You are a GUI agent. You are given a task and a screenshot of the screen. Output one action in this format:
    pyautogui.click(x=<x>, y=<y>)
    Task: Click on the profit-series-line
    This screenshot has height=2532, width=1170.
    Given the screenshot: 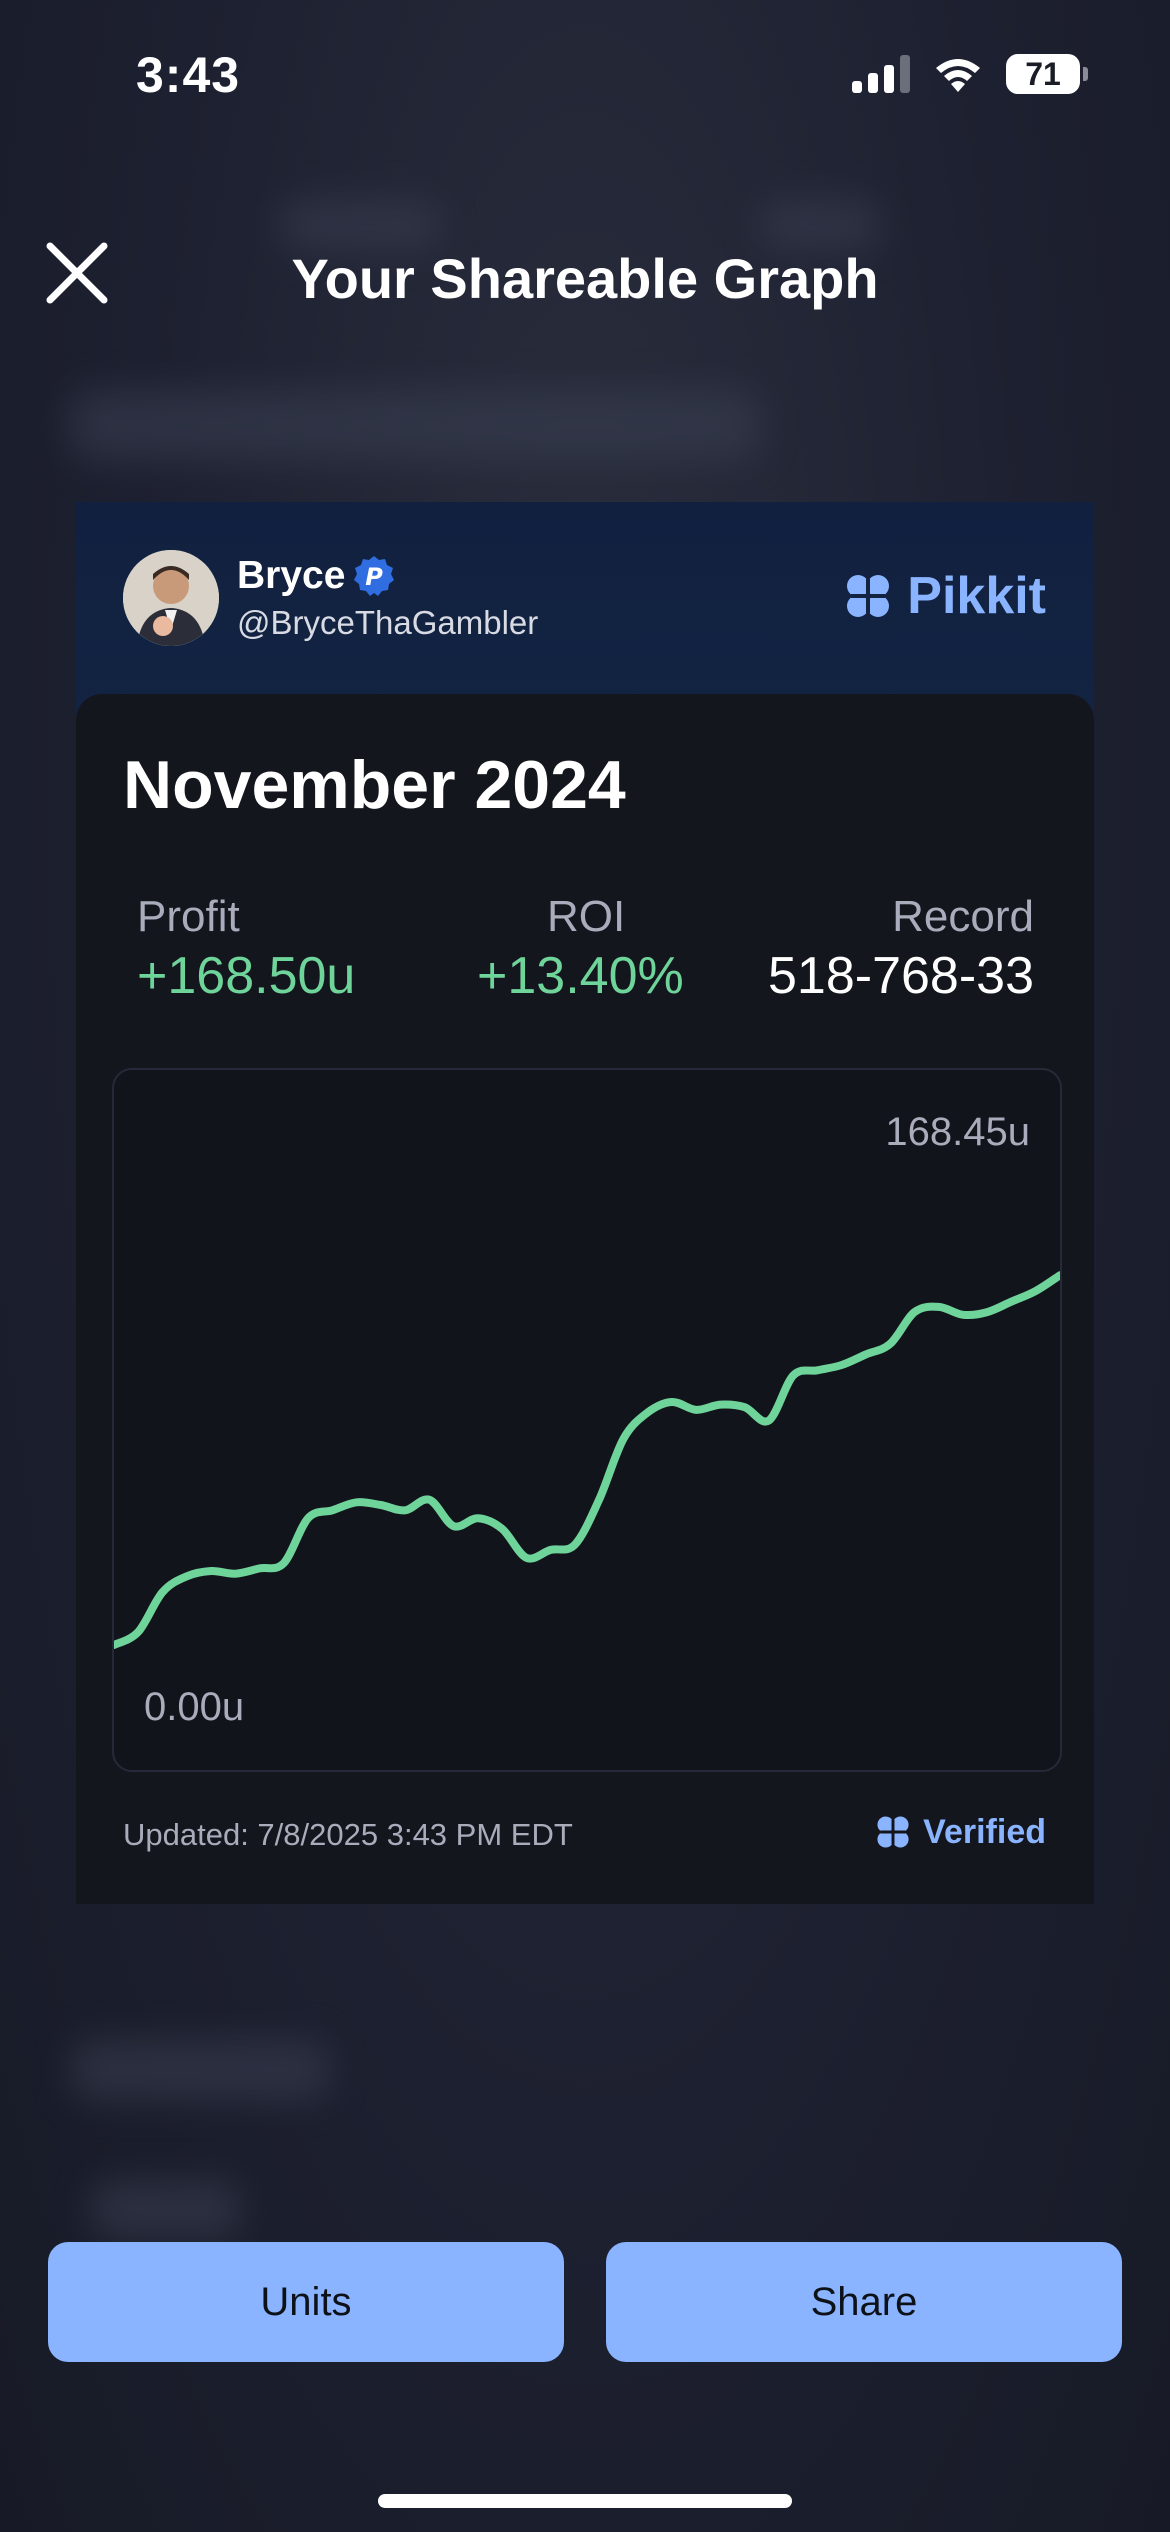 What is the action you would take?
    pyautogui.click(x=587, y=1460)
    